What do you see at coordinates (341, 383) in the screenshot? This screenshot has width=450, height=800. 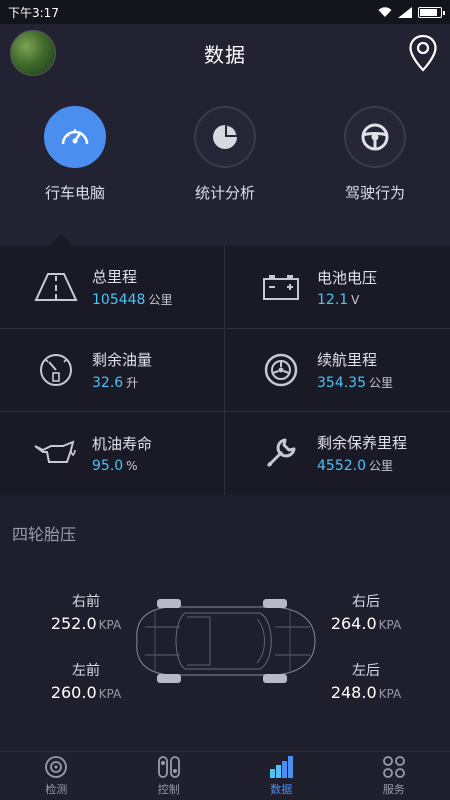 I see `stat-value: 354.35` at bounding box center [341, 383].